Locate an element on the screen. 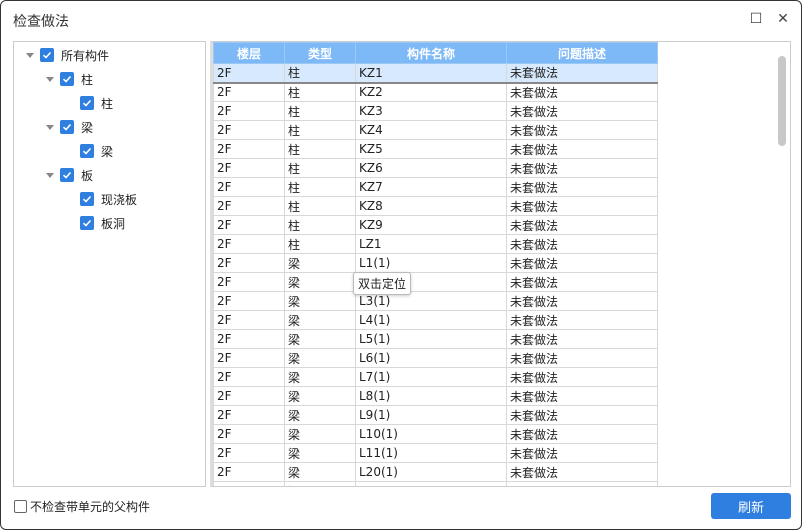 Image resolution: width=802 pixels, height=530 pixels. table-row: 2F 梁 L9(1) 未套做法 is located at coordinates (435, 415).